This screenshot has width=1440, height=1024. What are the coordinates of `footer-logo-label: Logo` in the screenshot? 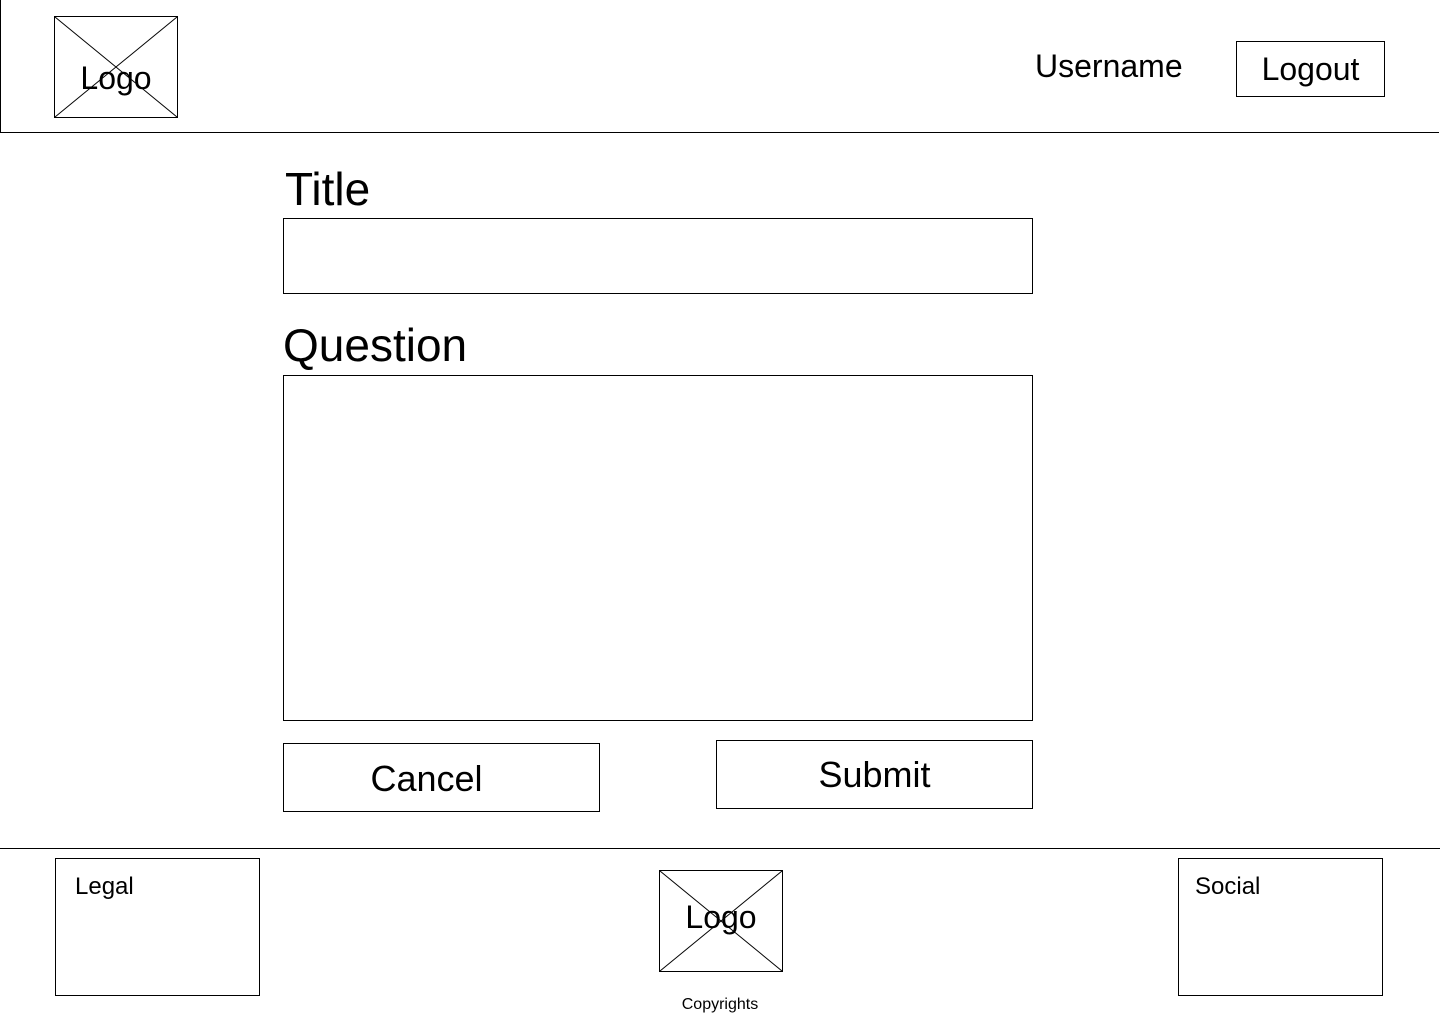 It's located at (721, 917).